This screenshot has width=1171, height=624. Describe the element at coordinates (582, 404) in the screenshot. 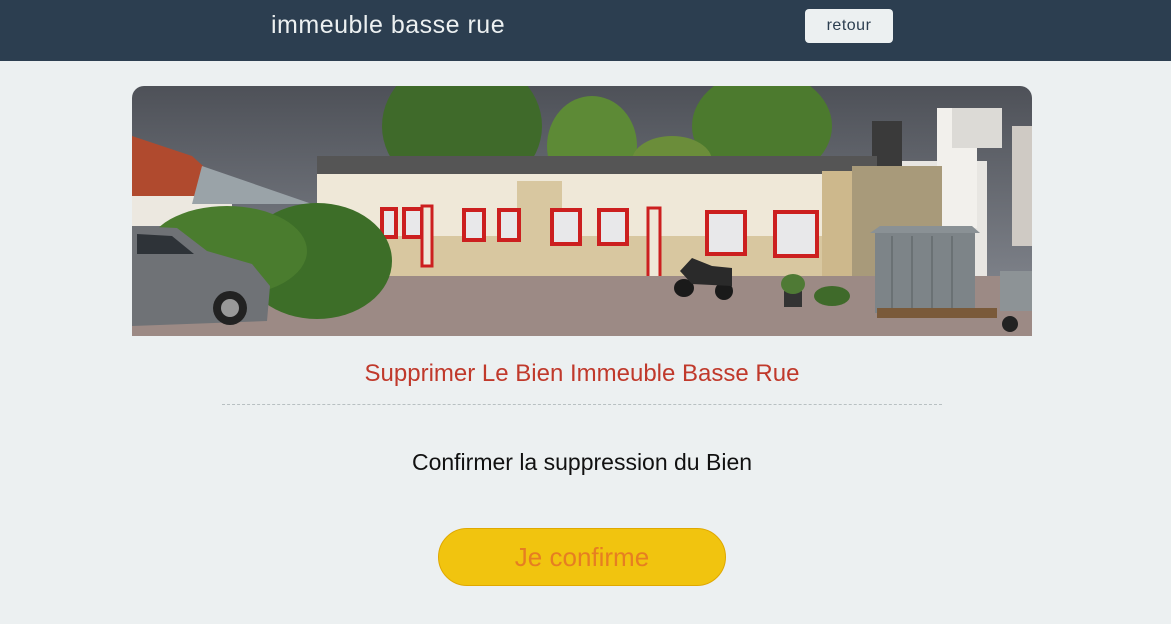

I see `section-divider` at that location.